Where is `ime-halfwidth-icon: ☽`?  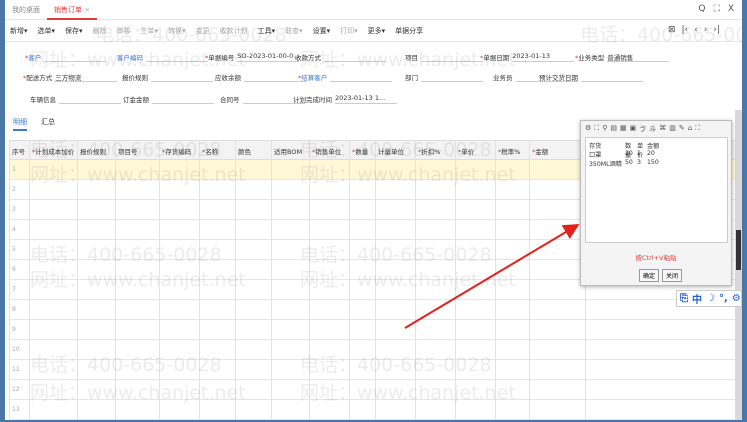
ime-halfwidth-icon: ☽ is located at coordinates (710, 298).